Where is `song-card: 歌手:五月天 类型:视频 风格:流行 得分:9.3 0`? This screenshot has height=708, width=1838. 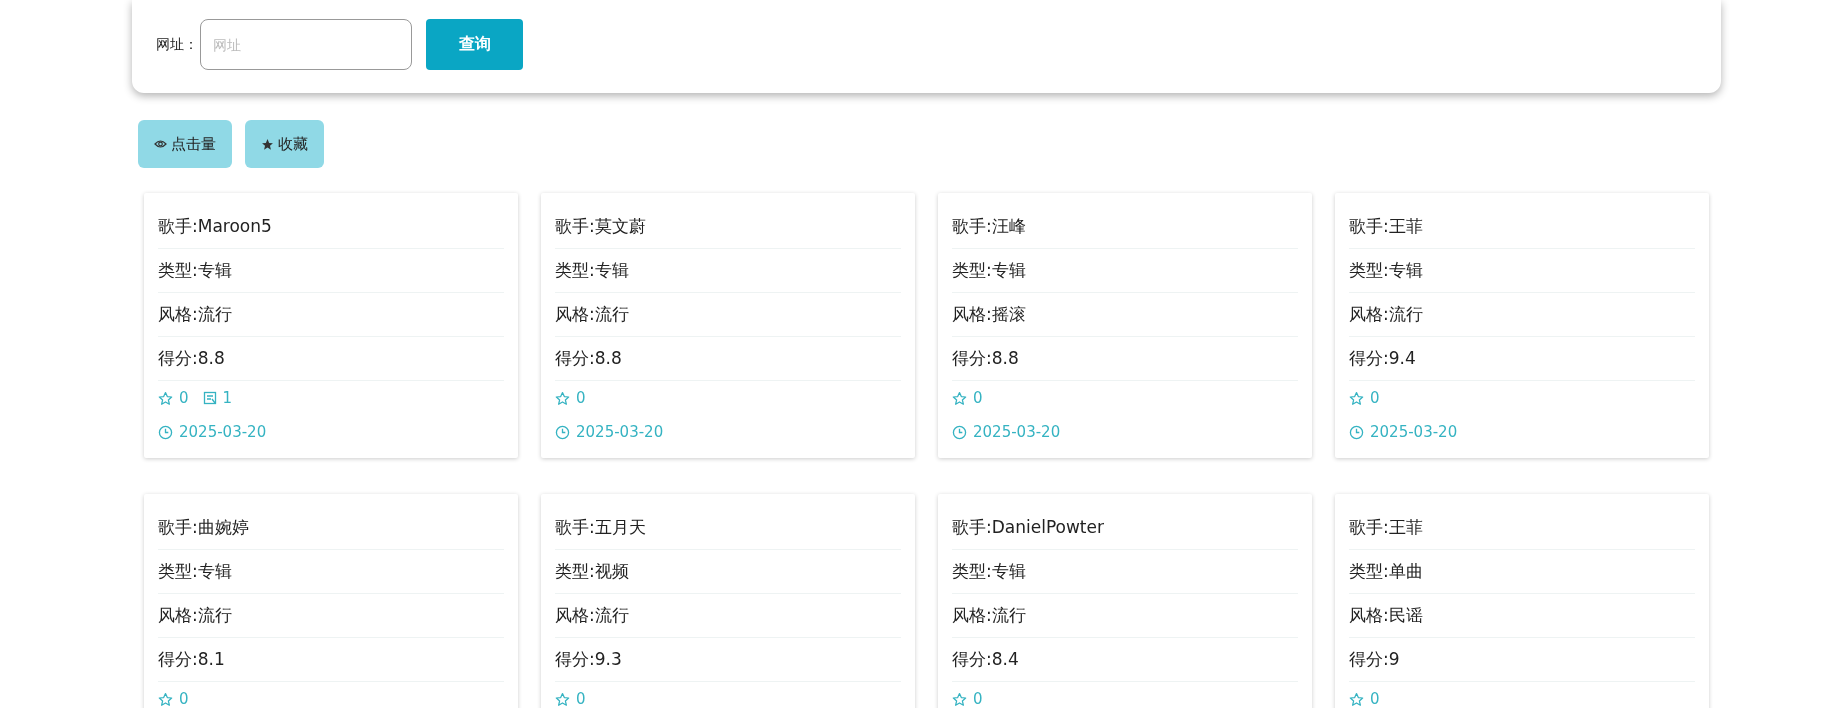
song-card: 歌手:五月天 类型:视频 风格:流行 得分:9.3 0 is located at coordinates (728, 601).